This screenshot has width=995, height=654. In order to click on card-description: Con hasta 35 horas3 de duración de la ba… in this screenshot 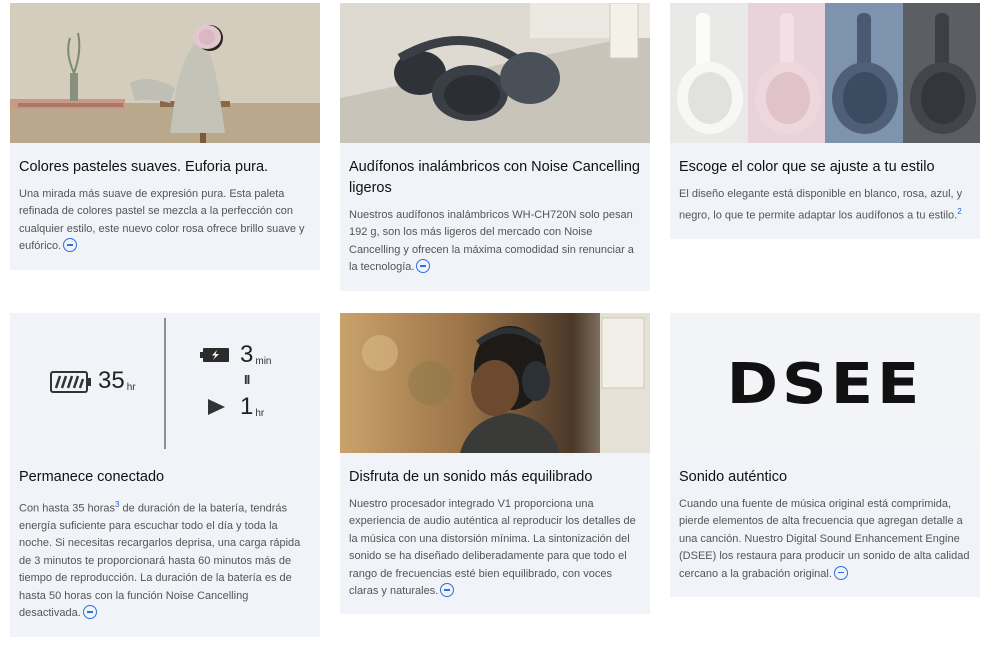, I will do `click(160, 560)`.